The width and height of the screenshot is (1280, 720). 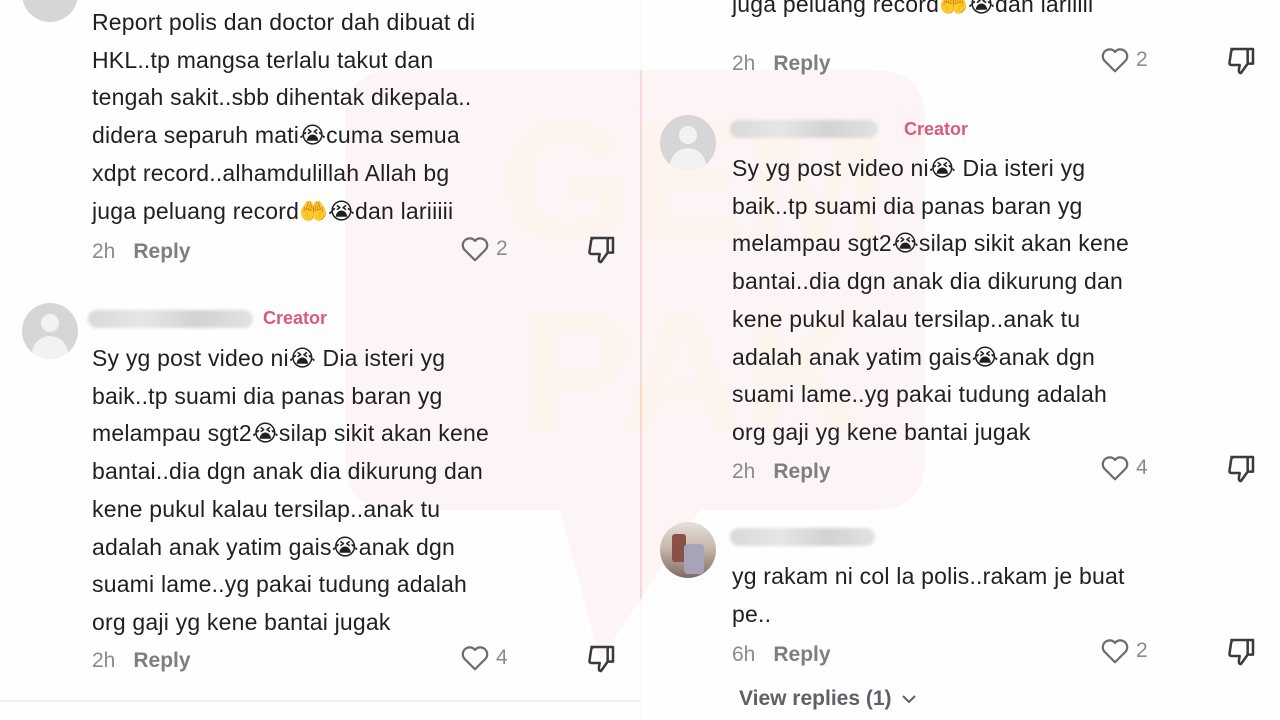 I want to click on view-replies-button: View replies (1), so click(x=828, y=699).